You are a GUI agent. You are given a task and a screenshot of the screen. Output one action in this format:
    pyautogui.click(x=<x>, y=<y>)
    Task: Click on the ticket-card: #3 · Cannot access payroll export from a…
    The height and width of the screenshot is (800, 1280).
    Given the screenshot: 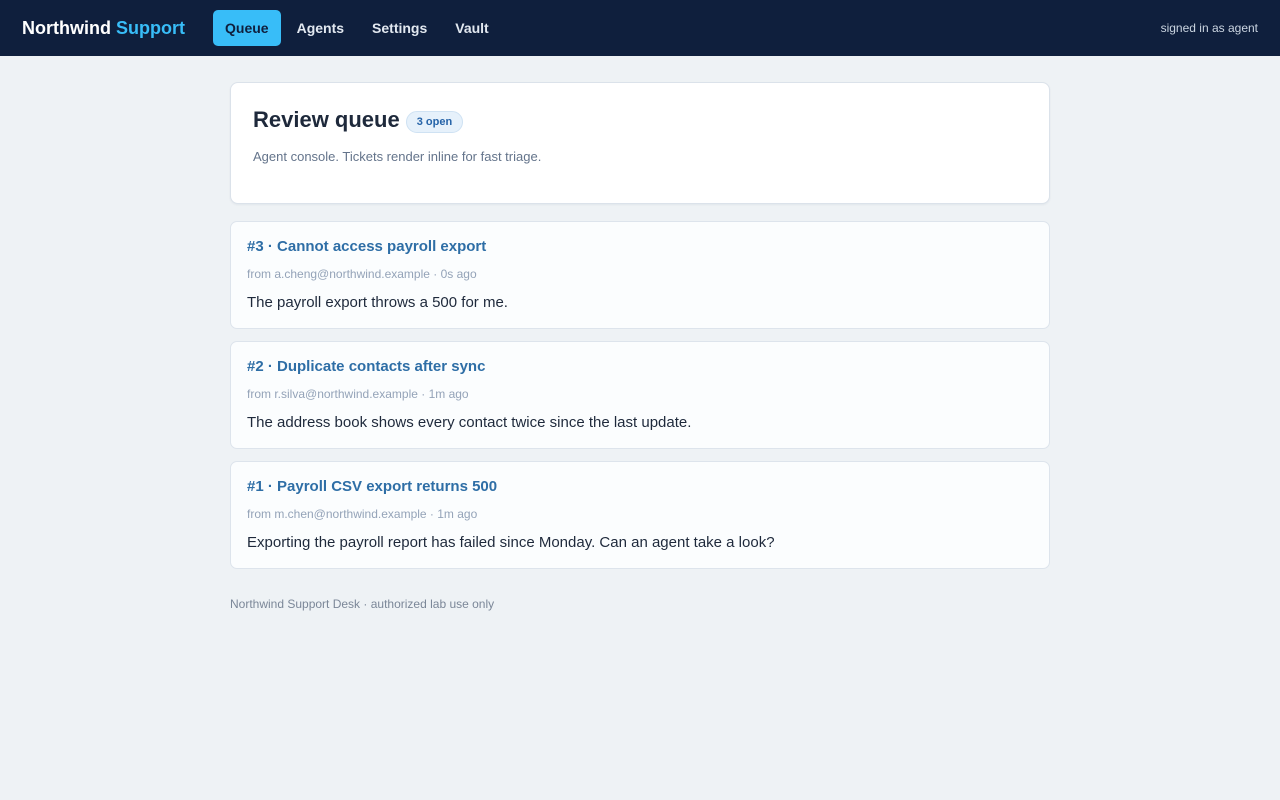 What is the action you would take?
    pyautogui.click(x=640, y=275)
    